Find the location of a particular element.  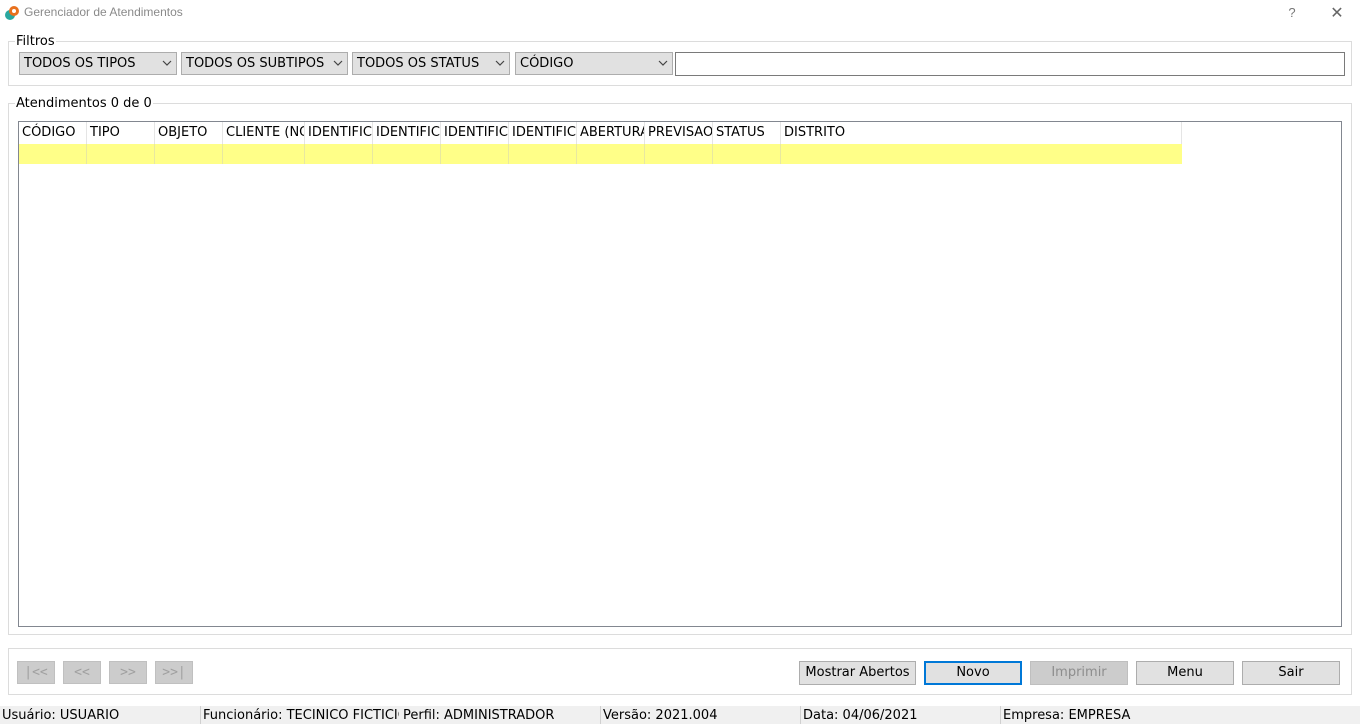

results-count-label: Atendimentos 0 de 0 is located at coordinates (84, 103).